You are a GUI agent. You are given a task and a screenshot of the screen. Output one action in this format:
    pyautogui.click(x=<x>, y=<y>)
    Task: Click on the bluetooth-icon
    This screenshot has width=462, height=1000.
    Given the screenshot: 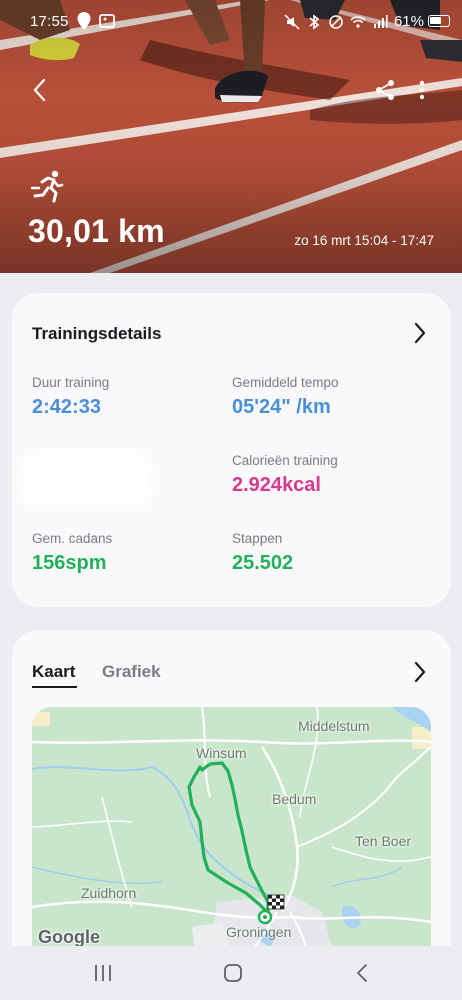 What is the action you would take?
    pyautogui.click(x=314, y=21)
    